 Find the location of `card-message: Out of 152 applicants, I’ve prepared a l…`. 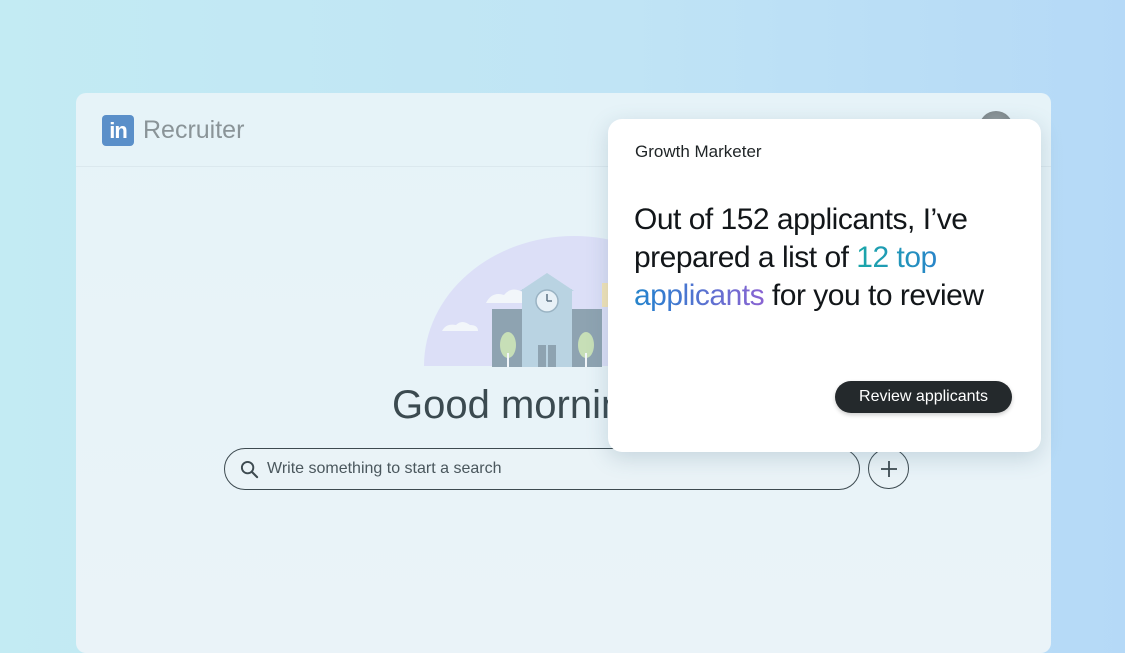

card-message: Out of 152 applicants, I’ve prepared a l… is located at coordinates (824, 258).